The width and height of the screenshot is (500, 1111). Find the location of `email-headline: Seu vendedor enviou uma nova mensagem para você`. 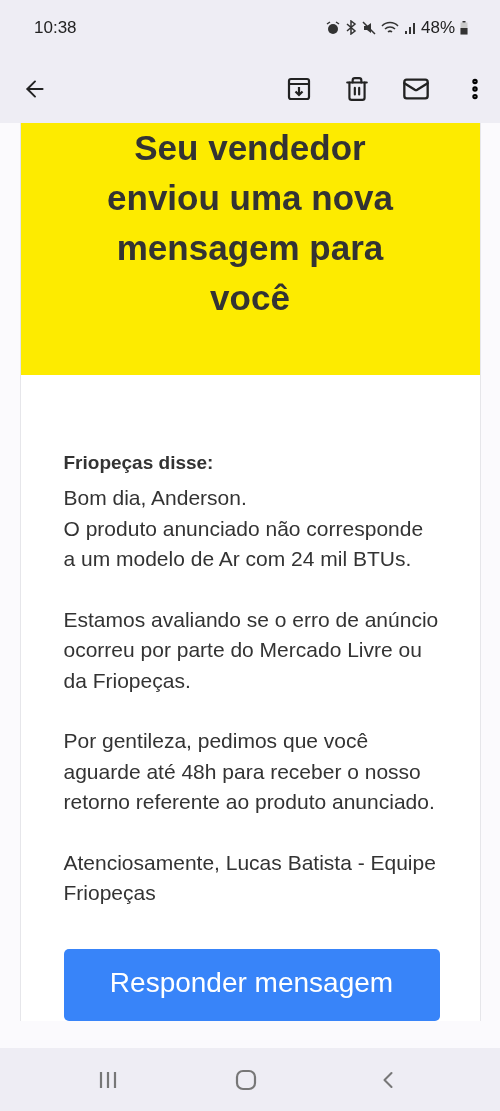

email-headline: Seu vendedor enviou uma nova mensagem para você is located at coordinates (250, 223).